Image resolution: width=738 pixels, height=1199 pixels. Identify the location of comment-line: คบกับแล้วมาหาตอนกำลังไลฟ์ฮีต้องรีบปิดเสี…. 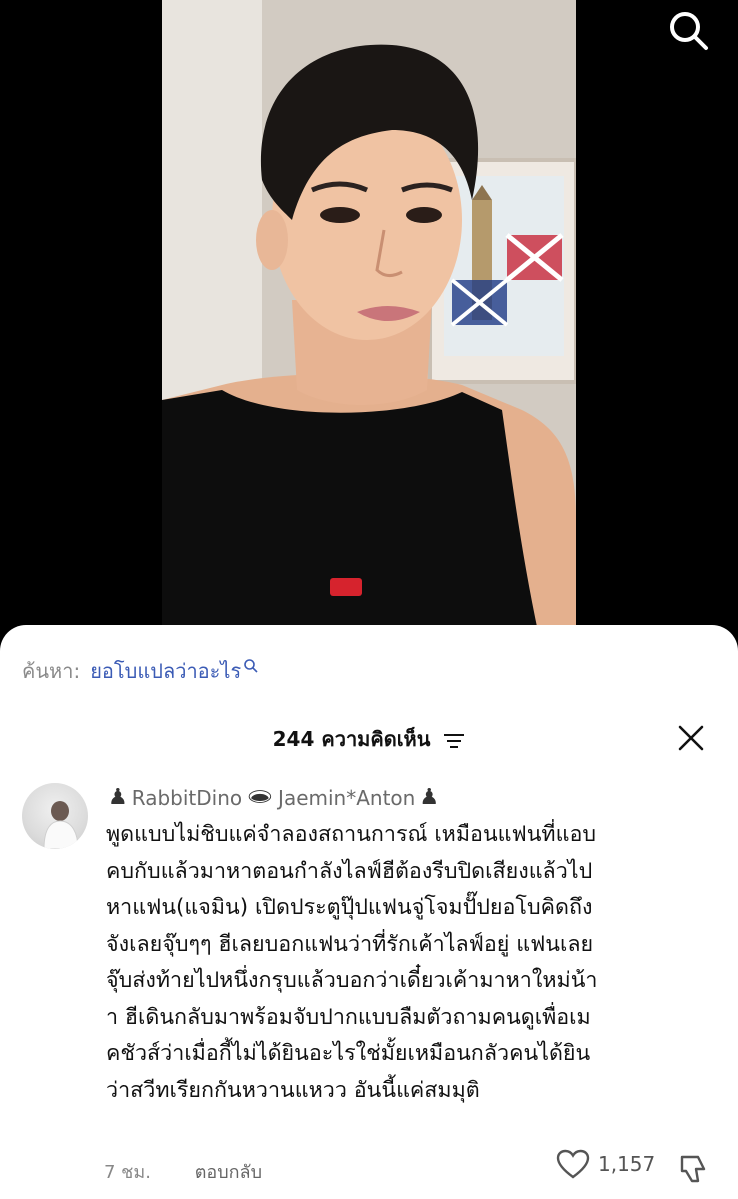
(349, 871).